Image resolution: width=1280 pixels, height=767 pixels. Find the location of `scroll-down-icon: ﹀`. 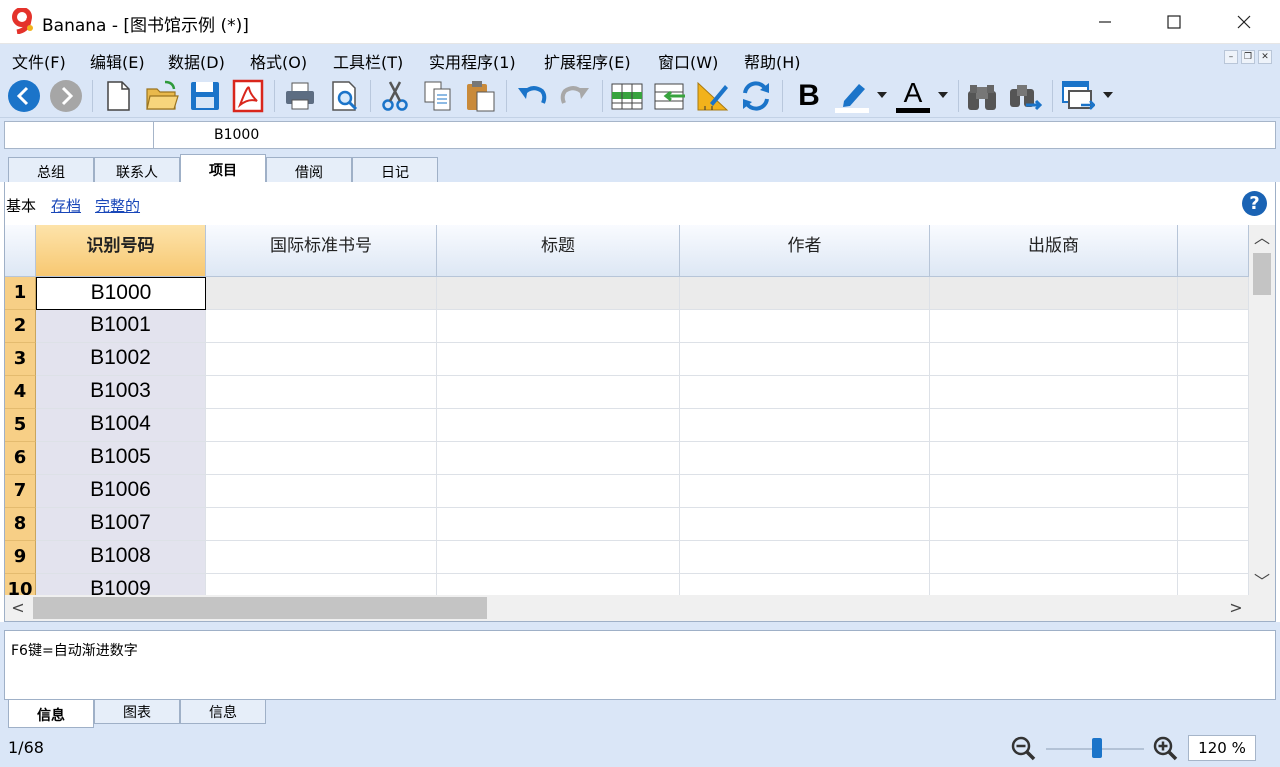

scroll-down-icon: ﹀ is located at coordinates (1262, 582).